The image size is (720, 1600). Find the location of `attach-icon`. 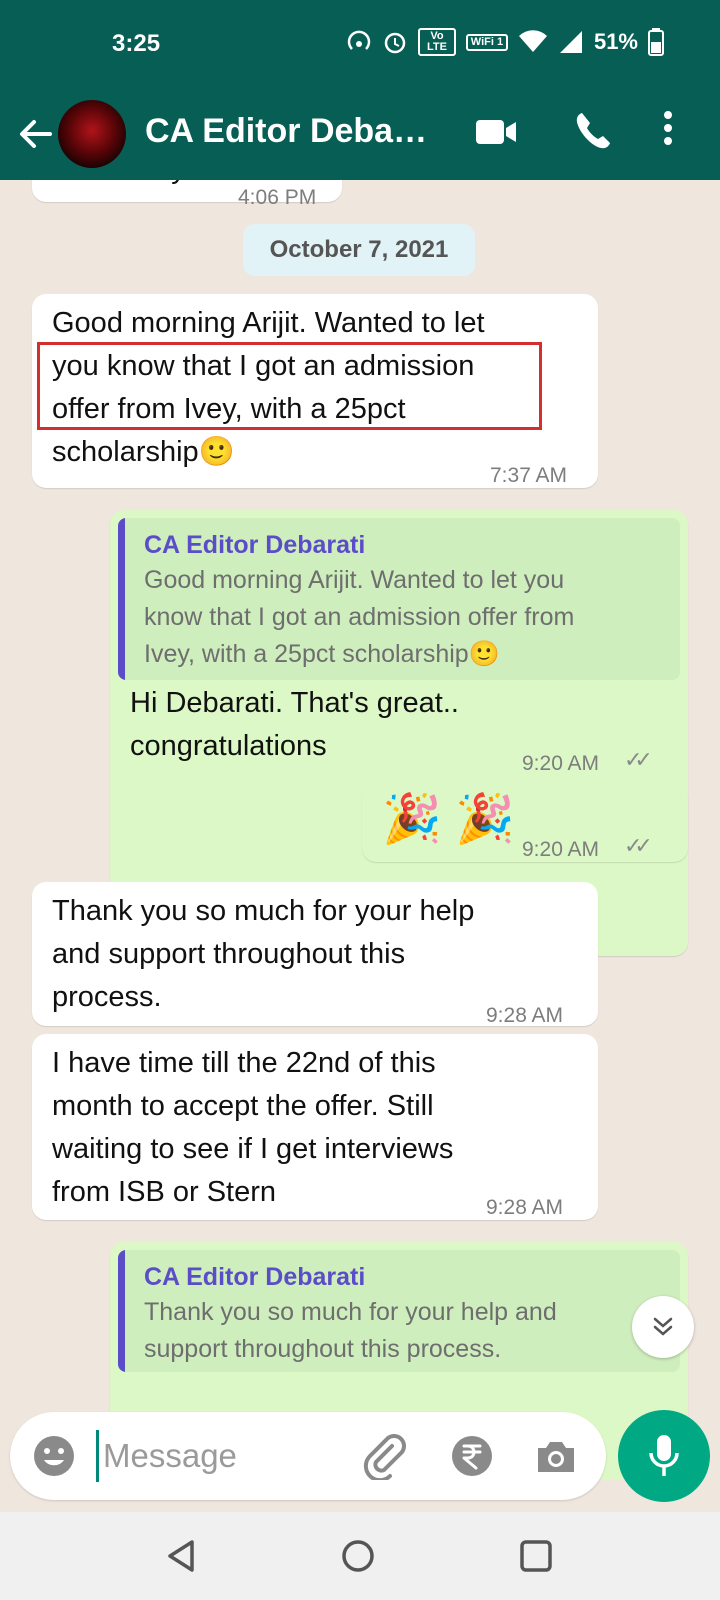

attach-icon is located at coordinates (384, 1456).